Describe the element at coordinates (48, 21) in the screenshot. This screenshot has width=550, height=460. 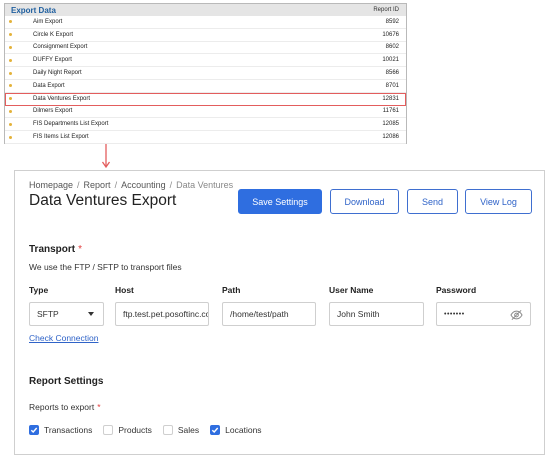
I see `export-name: Aim Export` at that location.